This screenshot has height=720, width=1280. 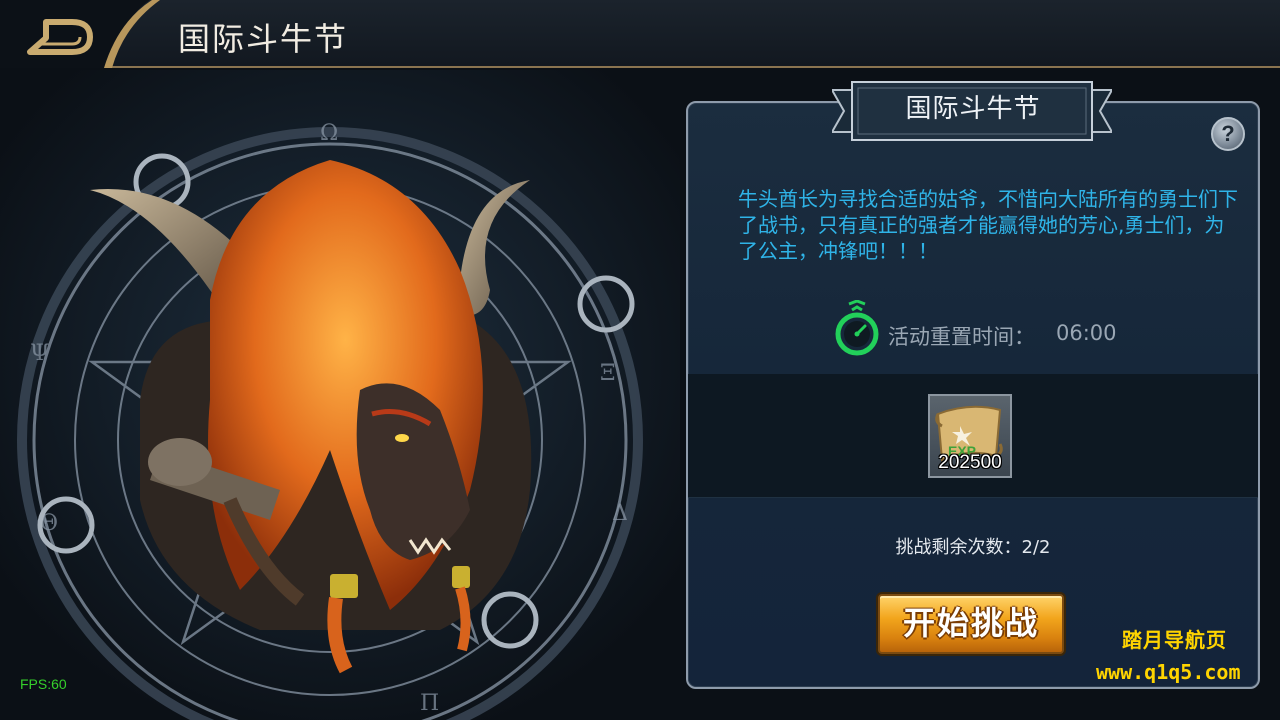 I want to click on back-arrow-icon, so click(x=80, y=34).